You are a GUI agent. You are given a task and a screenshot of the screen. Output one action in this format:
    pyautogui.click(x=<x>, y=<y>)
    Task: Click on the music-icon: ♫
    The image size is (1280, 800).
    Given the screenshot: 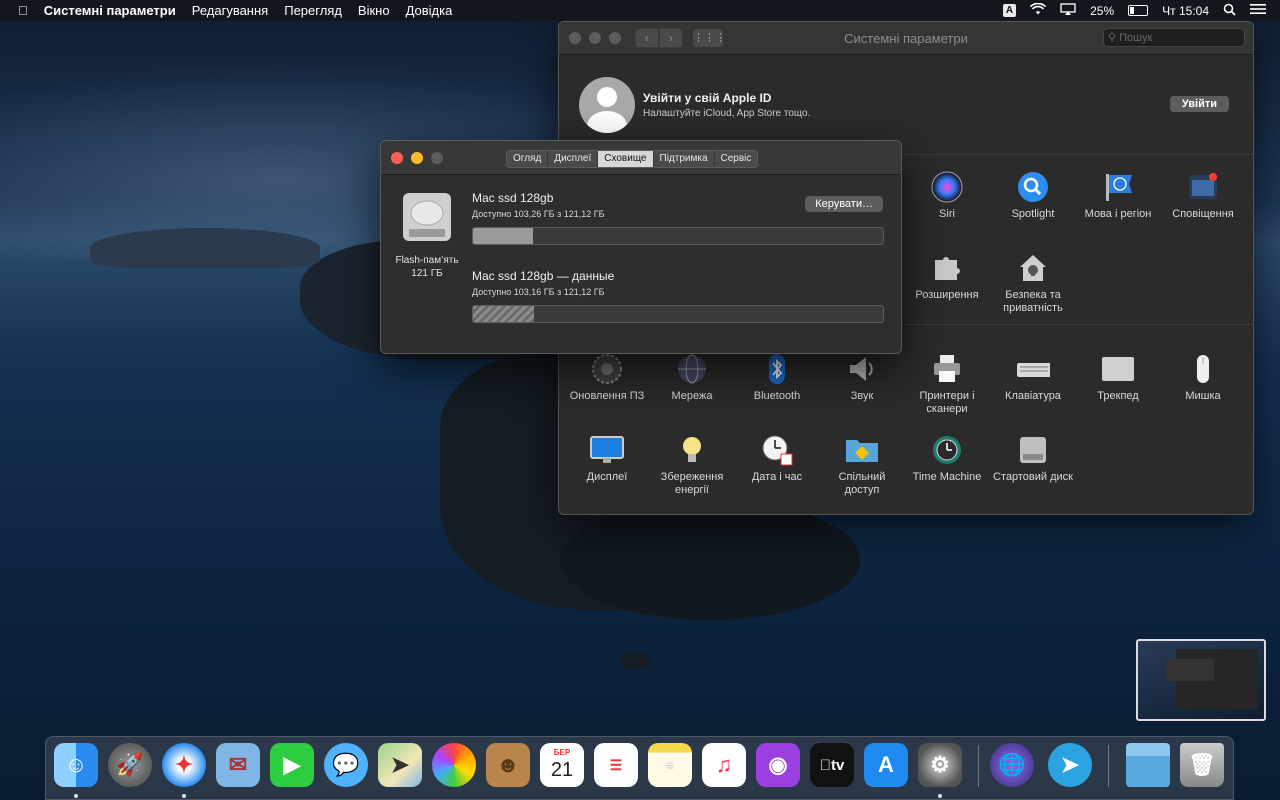 What is the action you would take?
    pyautogui.click(x=724, y=765)
    